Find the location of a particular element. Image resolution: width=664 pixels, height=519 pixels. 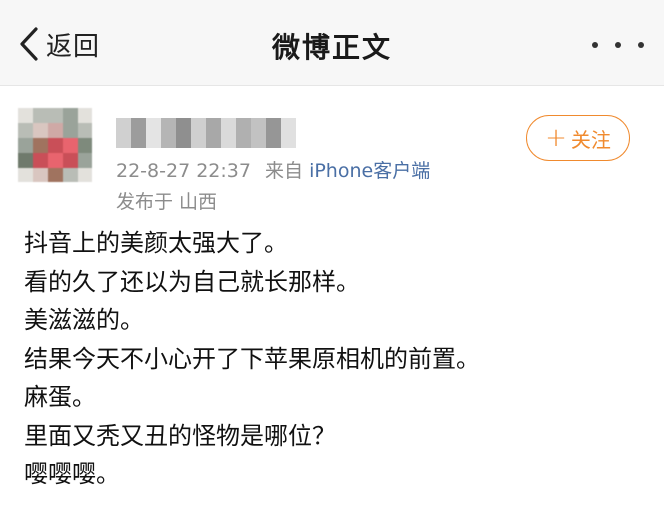

follow-label: 关注 is located at coordinates (590, 139).